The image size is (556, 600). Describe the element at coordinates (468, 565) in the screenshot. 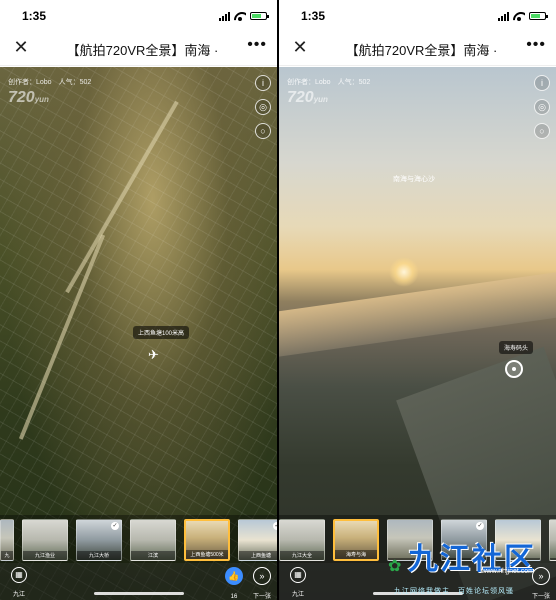

I see `site-watermark: ✿ 九江社区 www.nhjjnet.com 九江网络我做主 百姓论坛领风骚` at that location.